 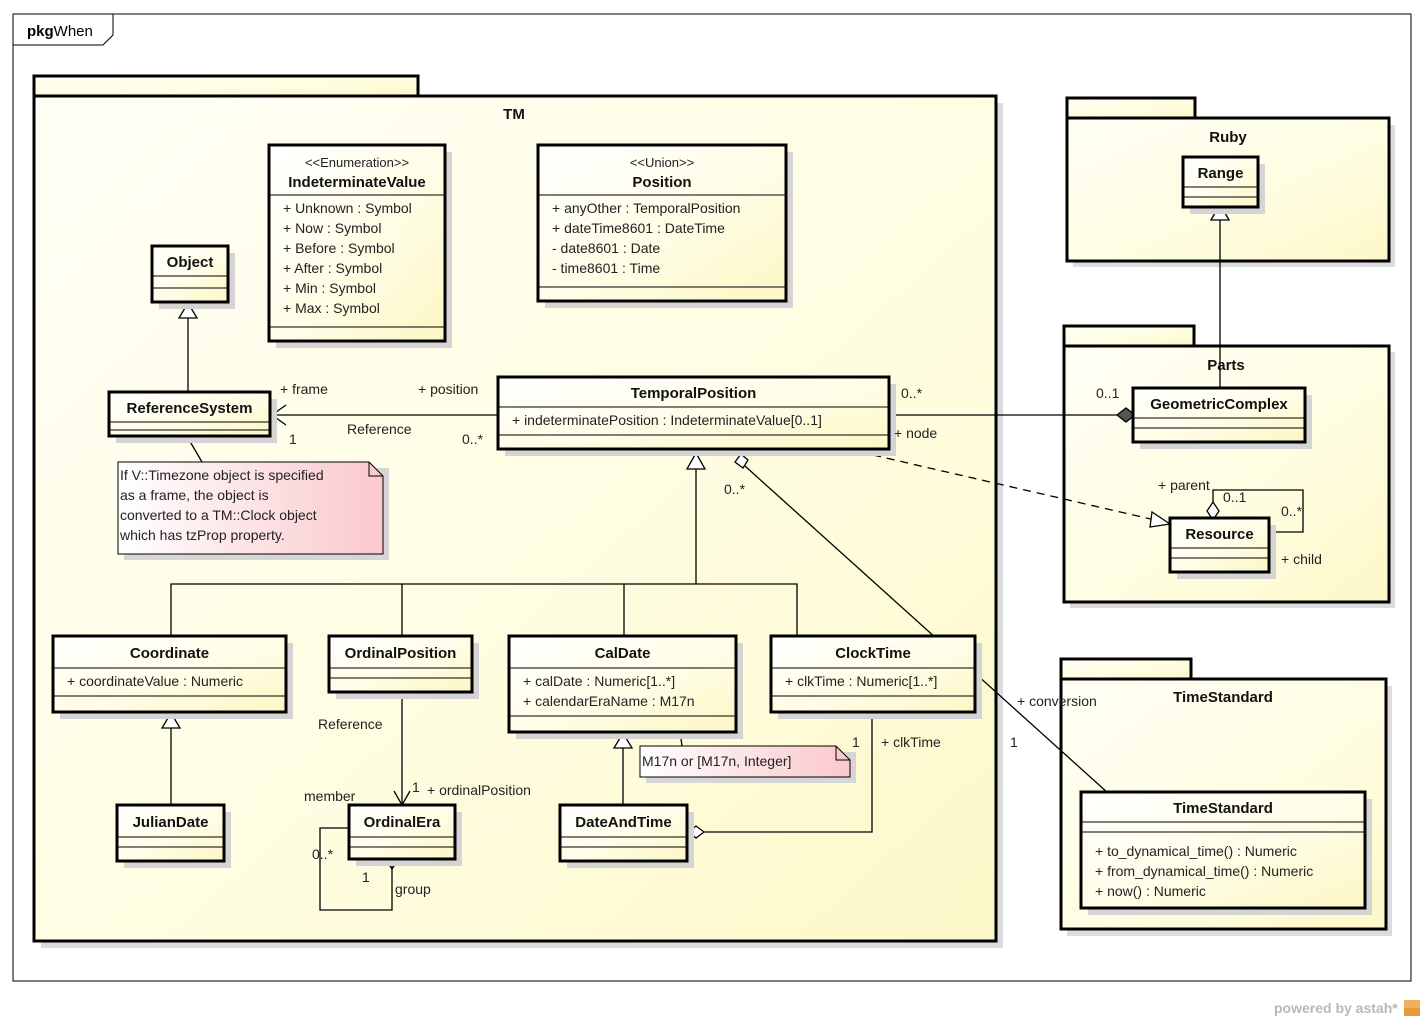 I want to click on association-name-reference: Reference, so click(x=379, y=429).